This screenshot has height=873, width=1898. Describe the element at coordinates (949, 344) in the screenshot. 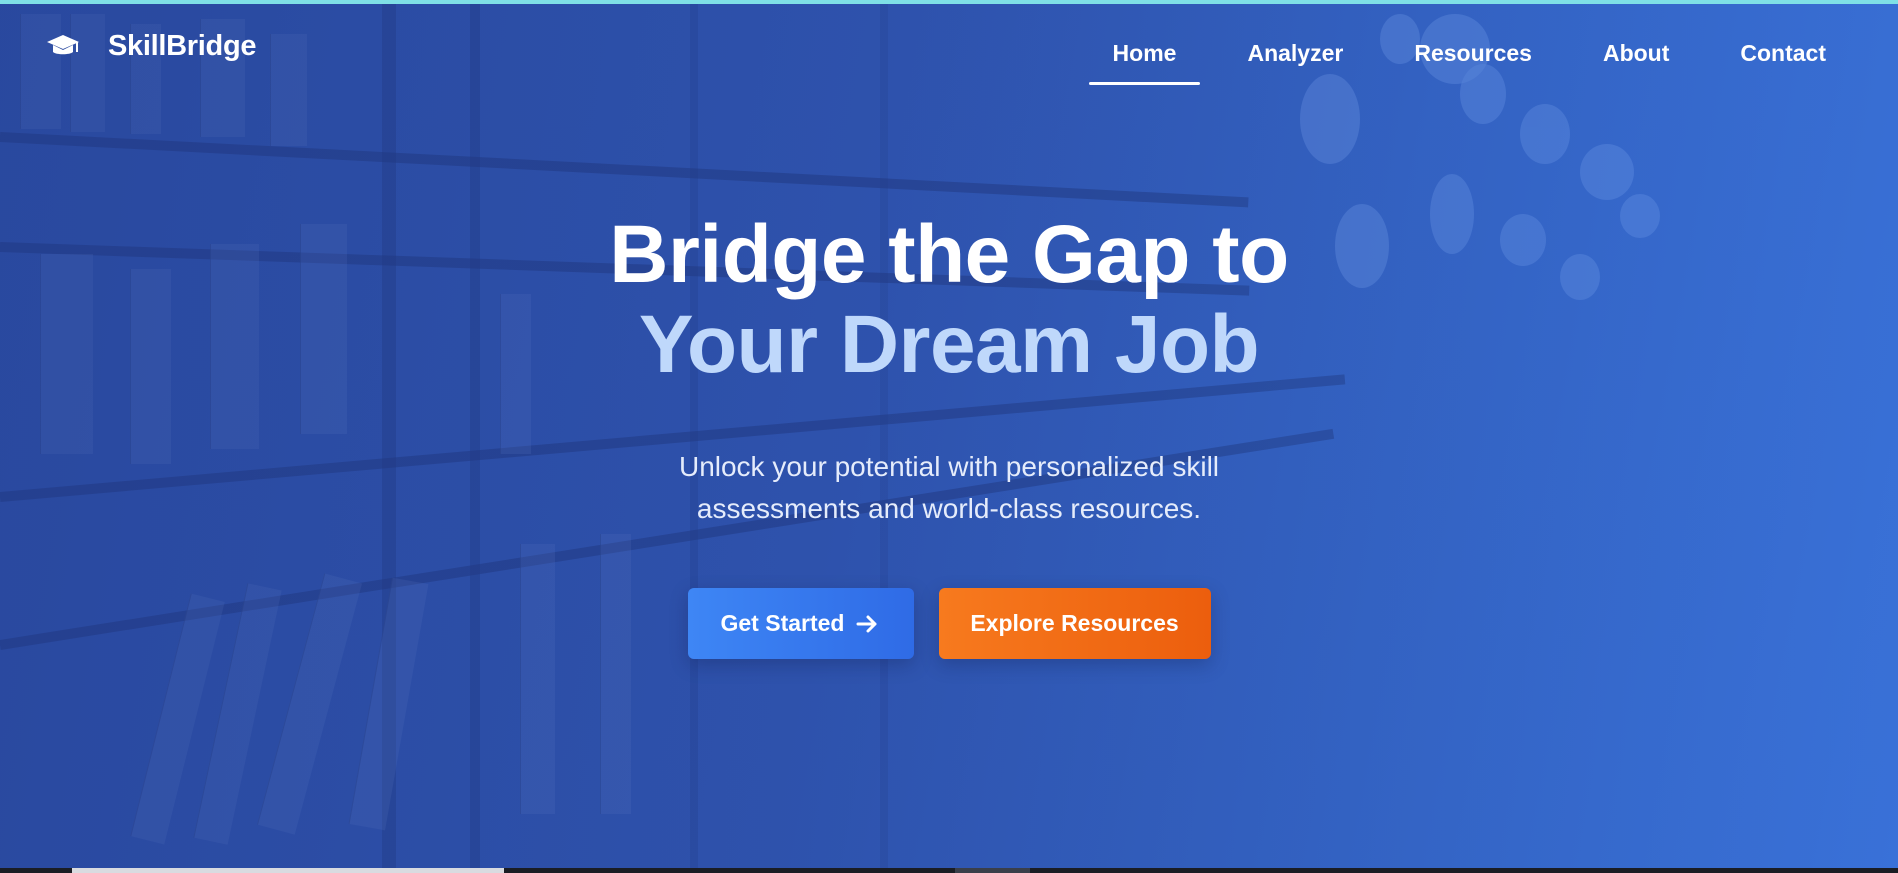

I see `headline-line-2: Your Dream Job` at that location.